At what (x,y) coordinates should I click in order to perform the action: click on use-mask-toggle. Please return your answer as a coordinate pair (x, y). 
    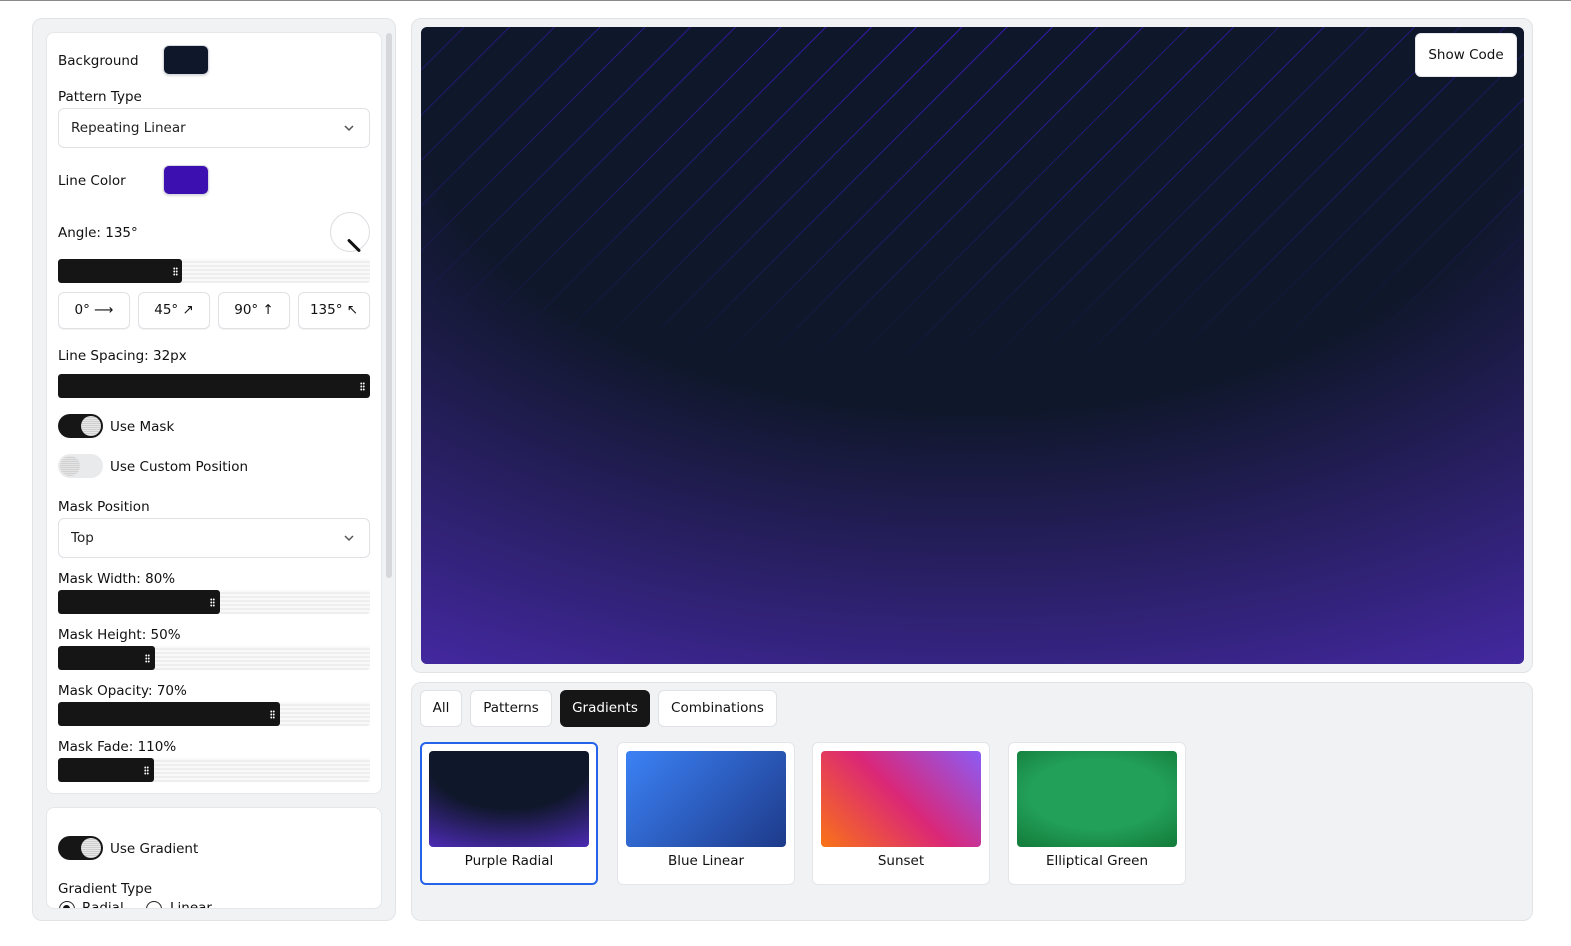
    Looking at the image, I should click on (80, 426).